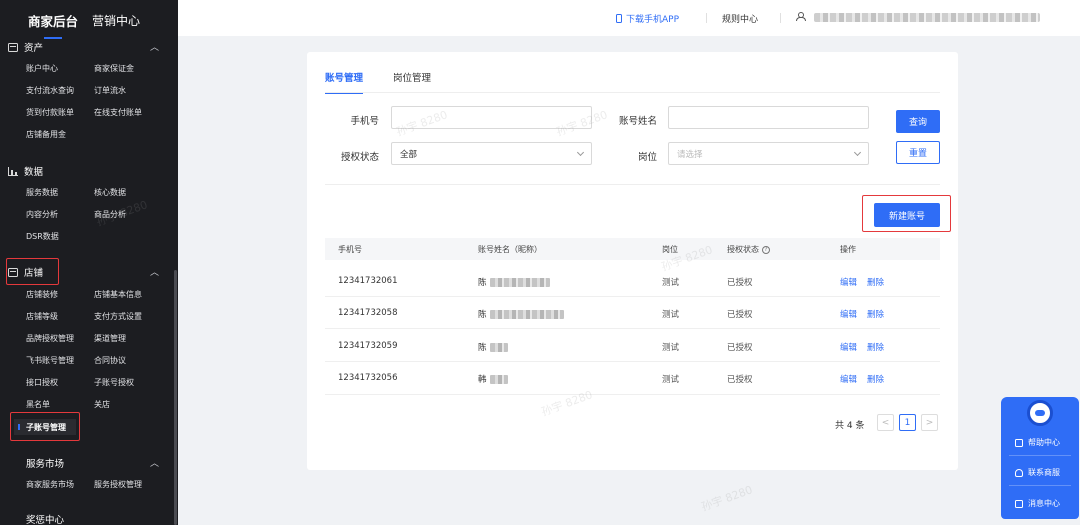  Describe the element at coordinates (359, 157) in the screenshot. I see `auth-status-label: 授权状态` at that location.